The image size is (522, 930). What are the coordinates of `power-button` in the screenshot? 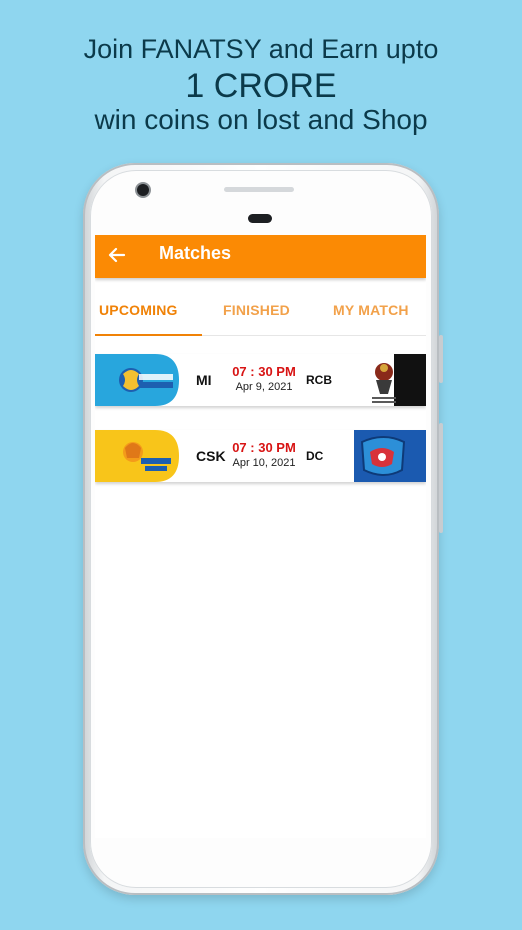 It's located at (441, 359).